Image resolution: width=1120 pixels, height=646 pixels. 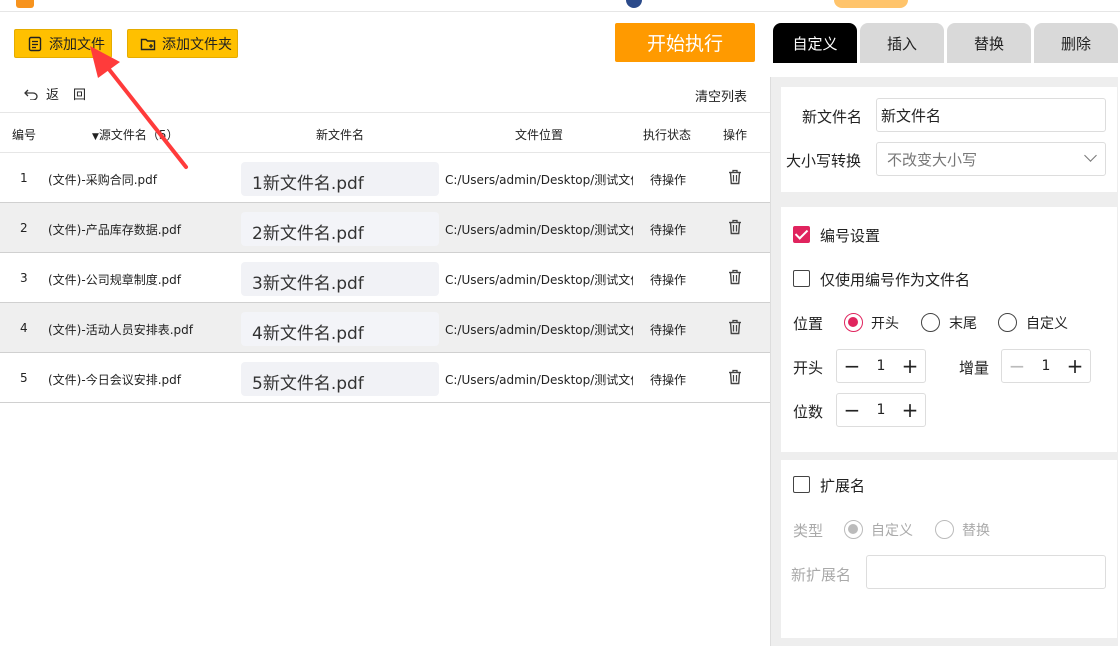 What do you see at coordinates (801, 484) in the screenshot?
I see `extension-checkbox` at bounding box center [801, 484].